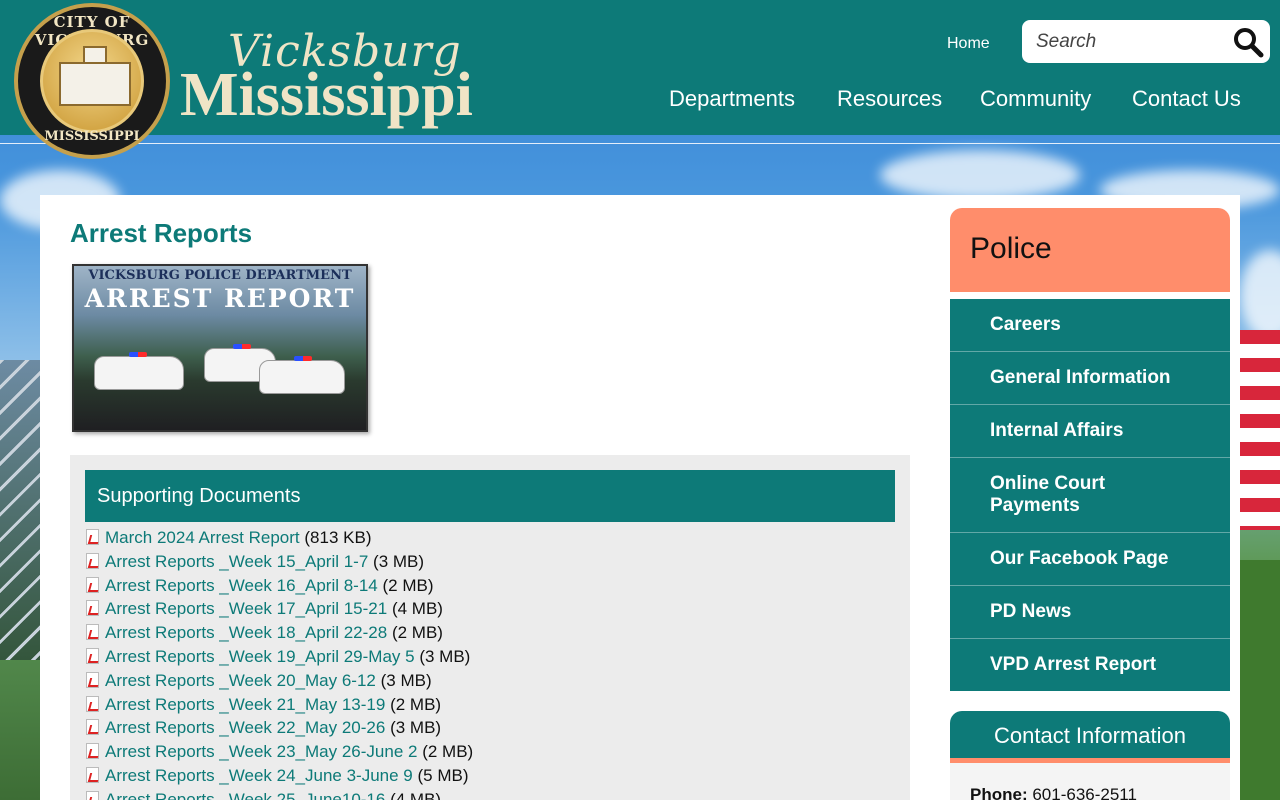 This screenshot has width=1280, height=800. I want to click on sidebar-section-header: Police, so click(1090, 250).